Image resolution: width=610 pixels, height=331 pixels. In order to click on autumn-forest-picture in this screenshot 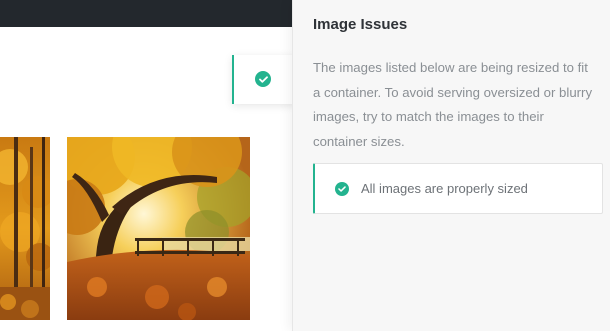, I will do `click(25, 228)`.